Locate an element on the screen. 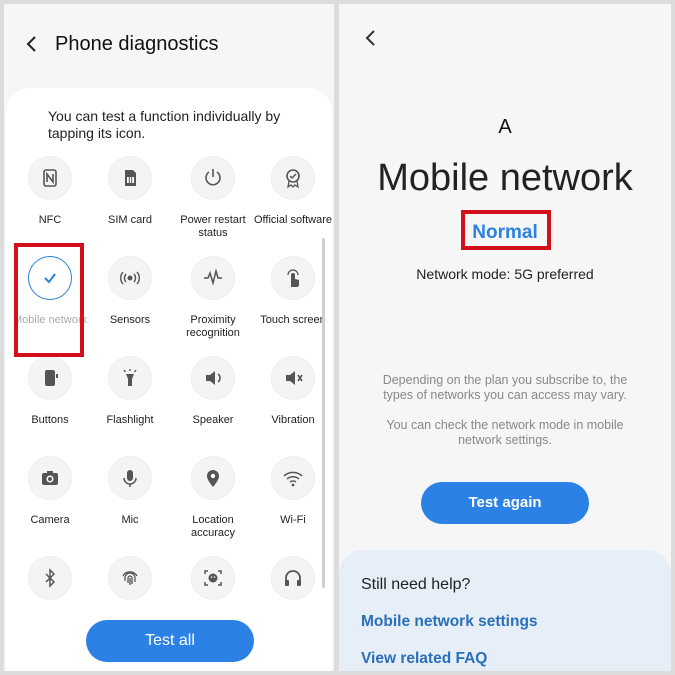  test-item: Power restart status is located at coordinates (213, 206).